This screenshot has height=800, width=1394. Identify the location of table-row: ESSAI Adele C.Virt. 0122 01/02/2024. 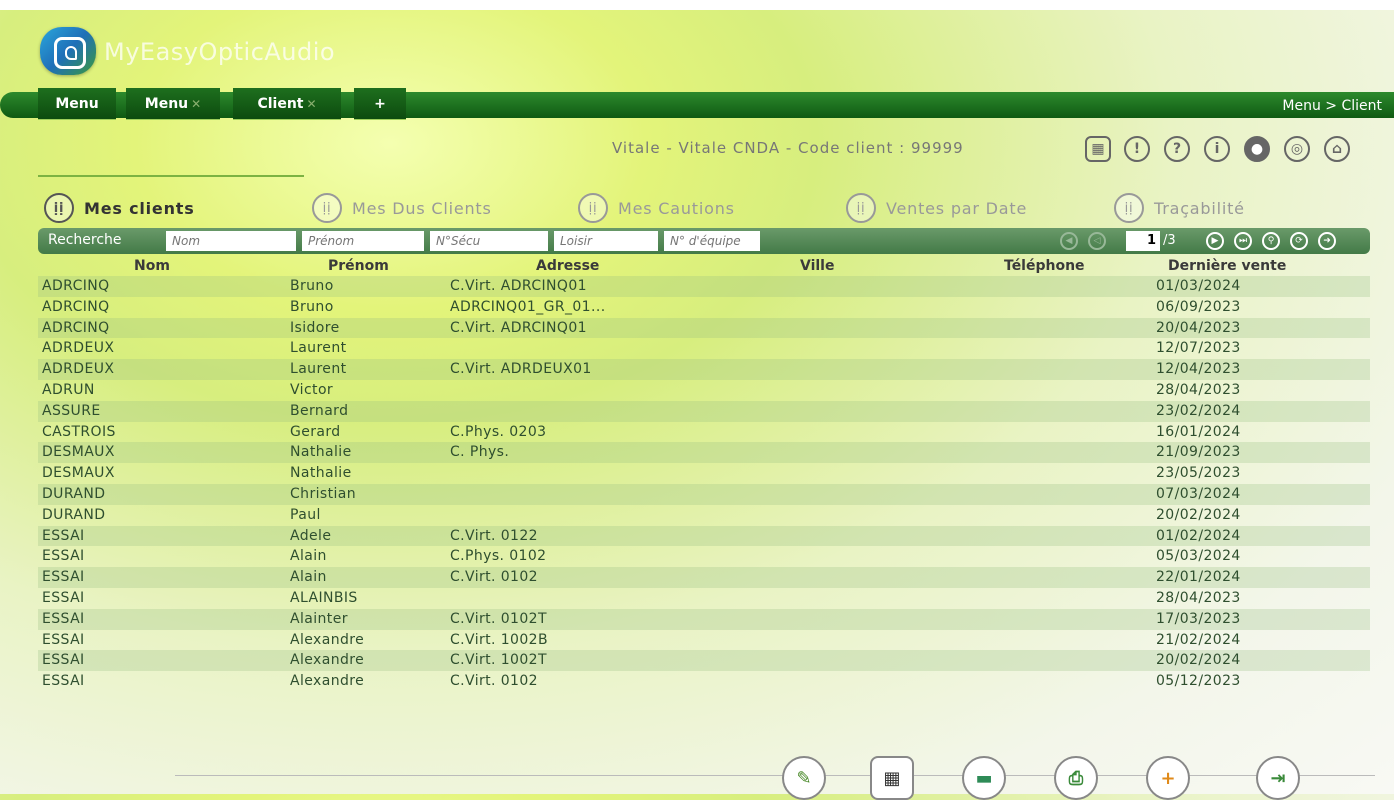
(704, 536).